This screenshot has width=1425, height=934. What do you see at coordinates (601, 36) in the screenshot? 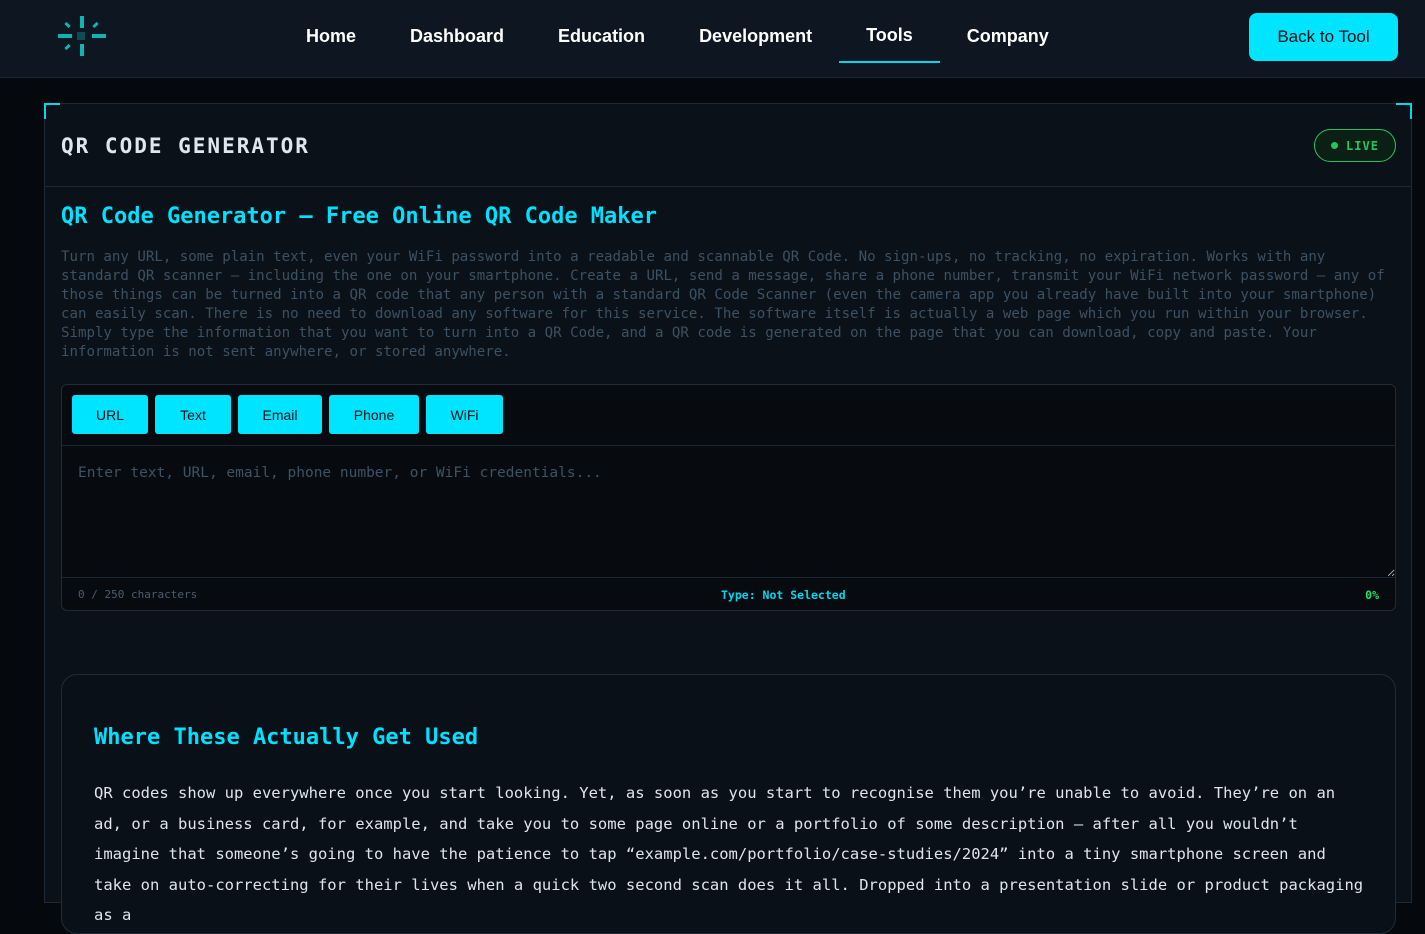
I see `nav-education: Education` at bounding box center [601, 36].